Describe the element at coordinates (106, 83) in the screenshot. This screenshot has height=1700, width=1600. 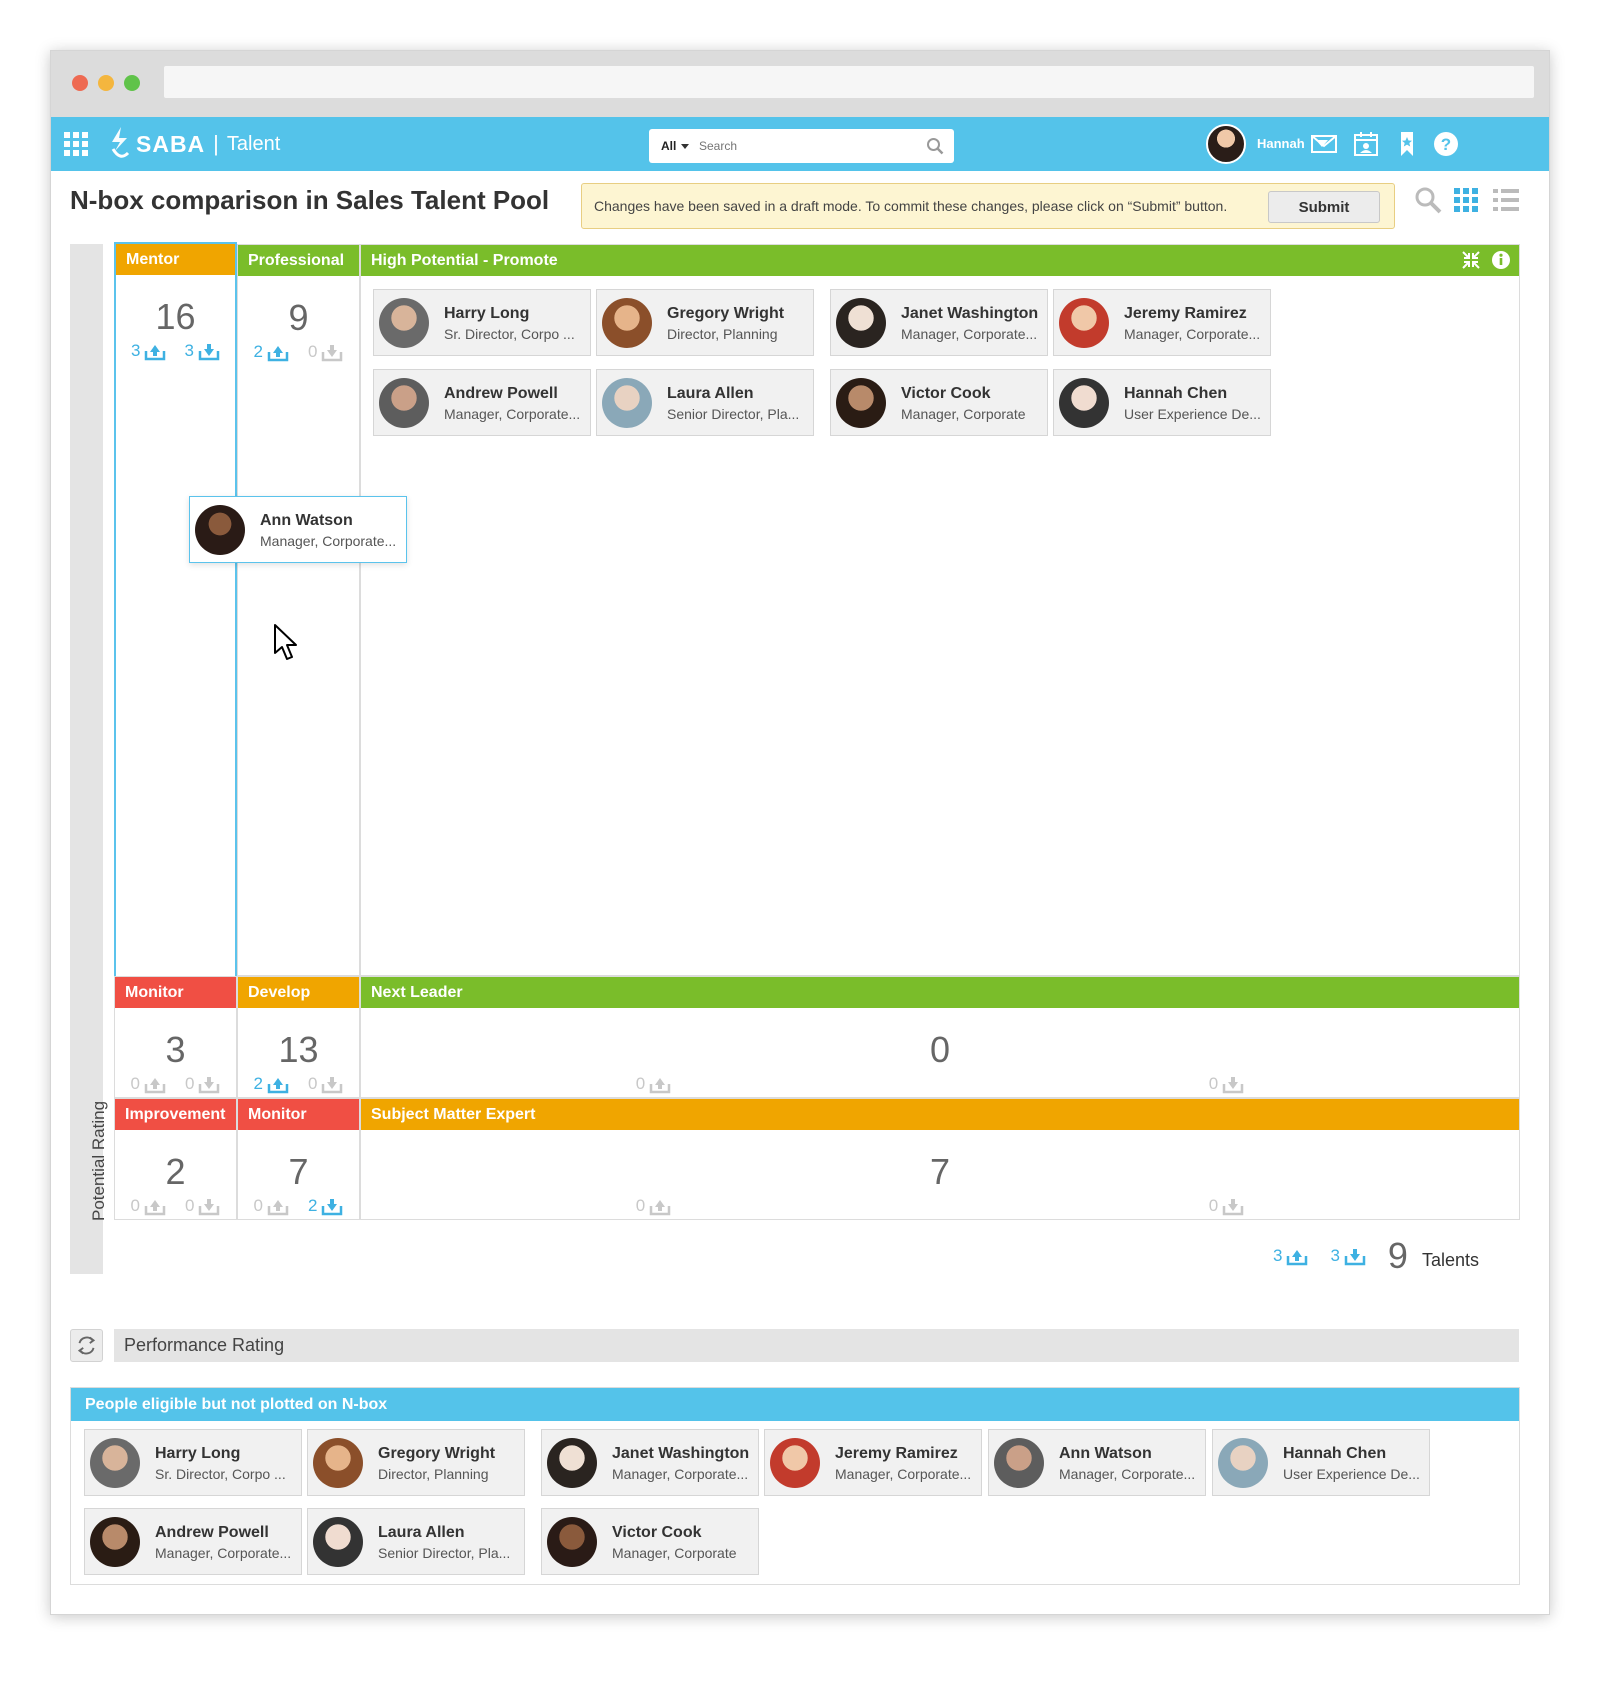
I see `minimize-window-button` at that location.